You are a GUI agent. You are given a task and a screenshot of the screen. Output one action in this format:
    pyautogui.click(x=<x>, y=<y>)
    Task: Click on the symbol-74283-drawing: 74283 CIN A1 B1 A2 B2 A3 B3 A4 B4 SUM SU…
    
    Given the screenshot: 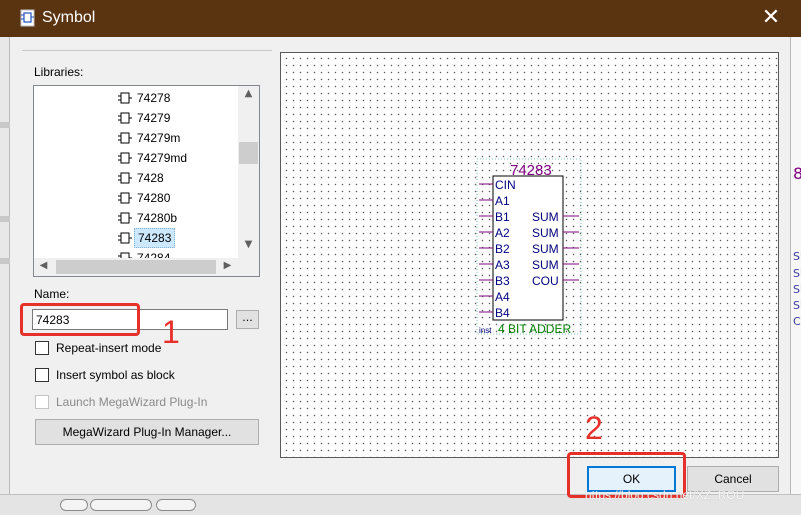 What is the action you would take?
    pyautogui.click(x=529, y=247)
    